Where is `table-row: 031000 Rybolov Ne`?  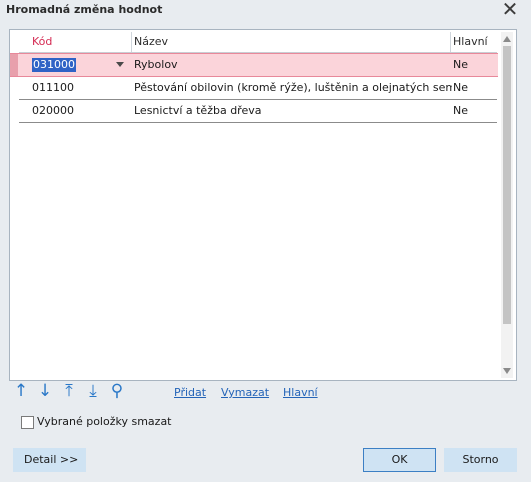
table-row: 031000 Rybolov Ne is located at coordinates (254, 65).